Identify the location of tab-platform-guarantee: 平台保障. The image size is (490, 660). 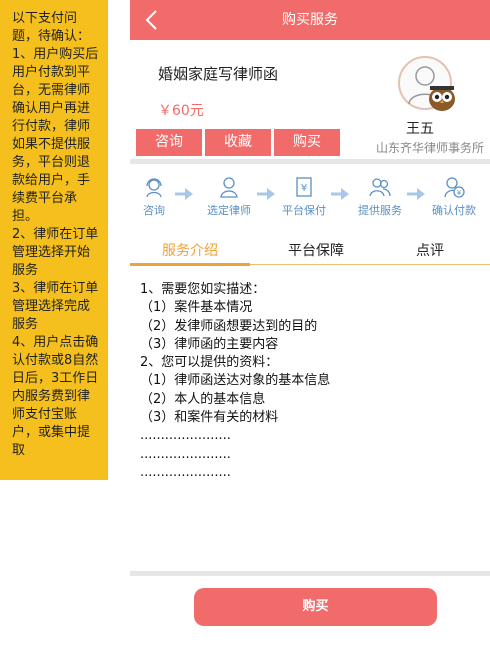
(316, 250).